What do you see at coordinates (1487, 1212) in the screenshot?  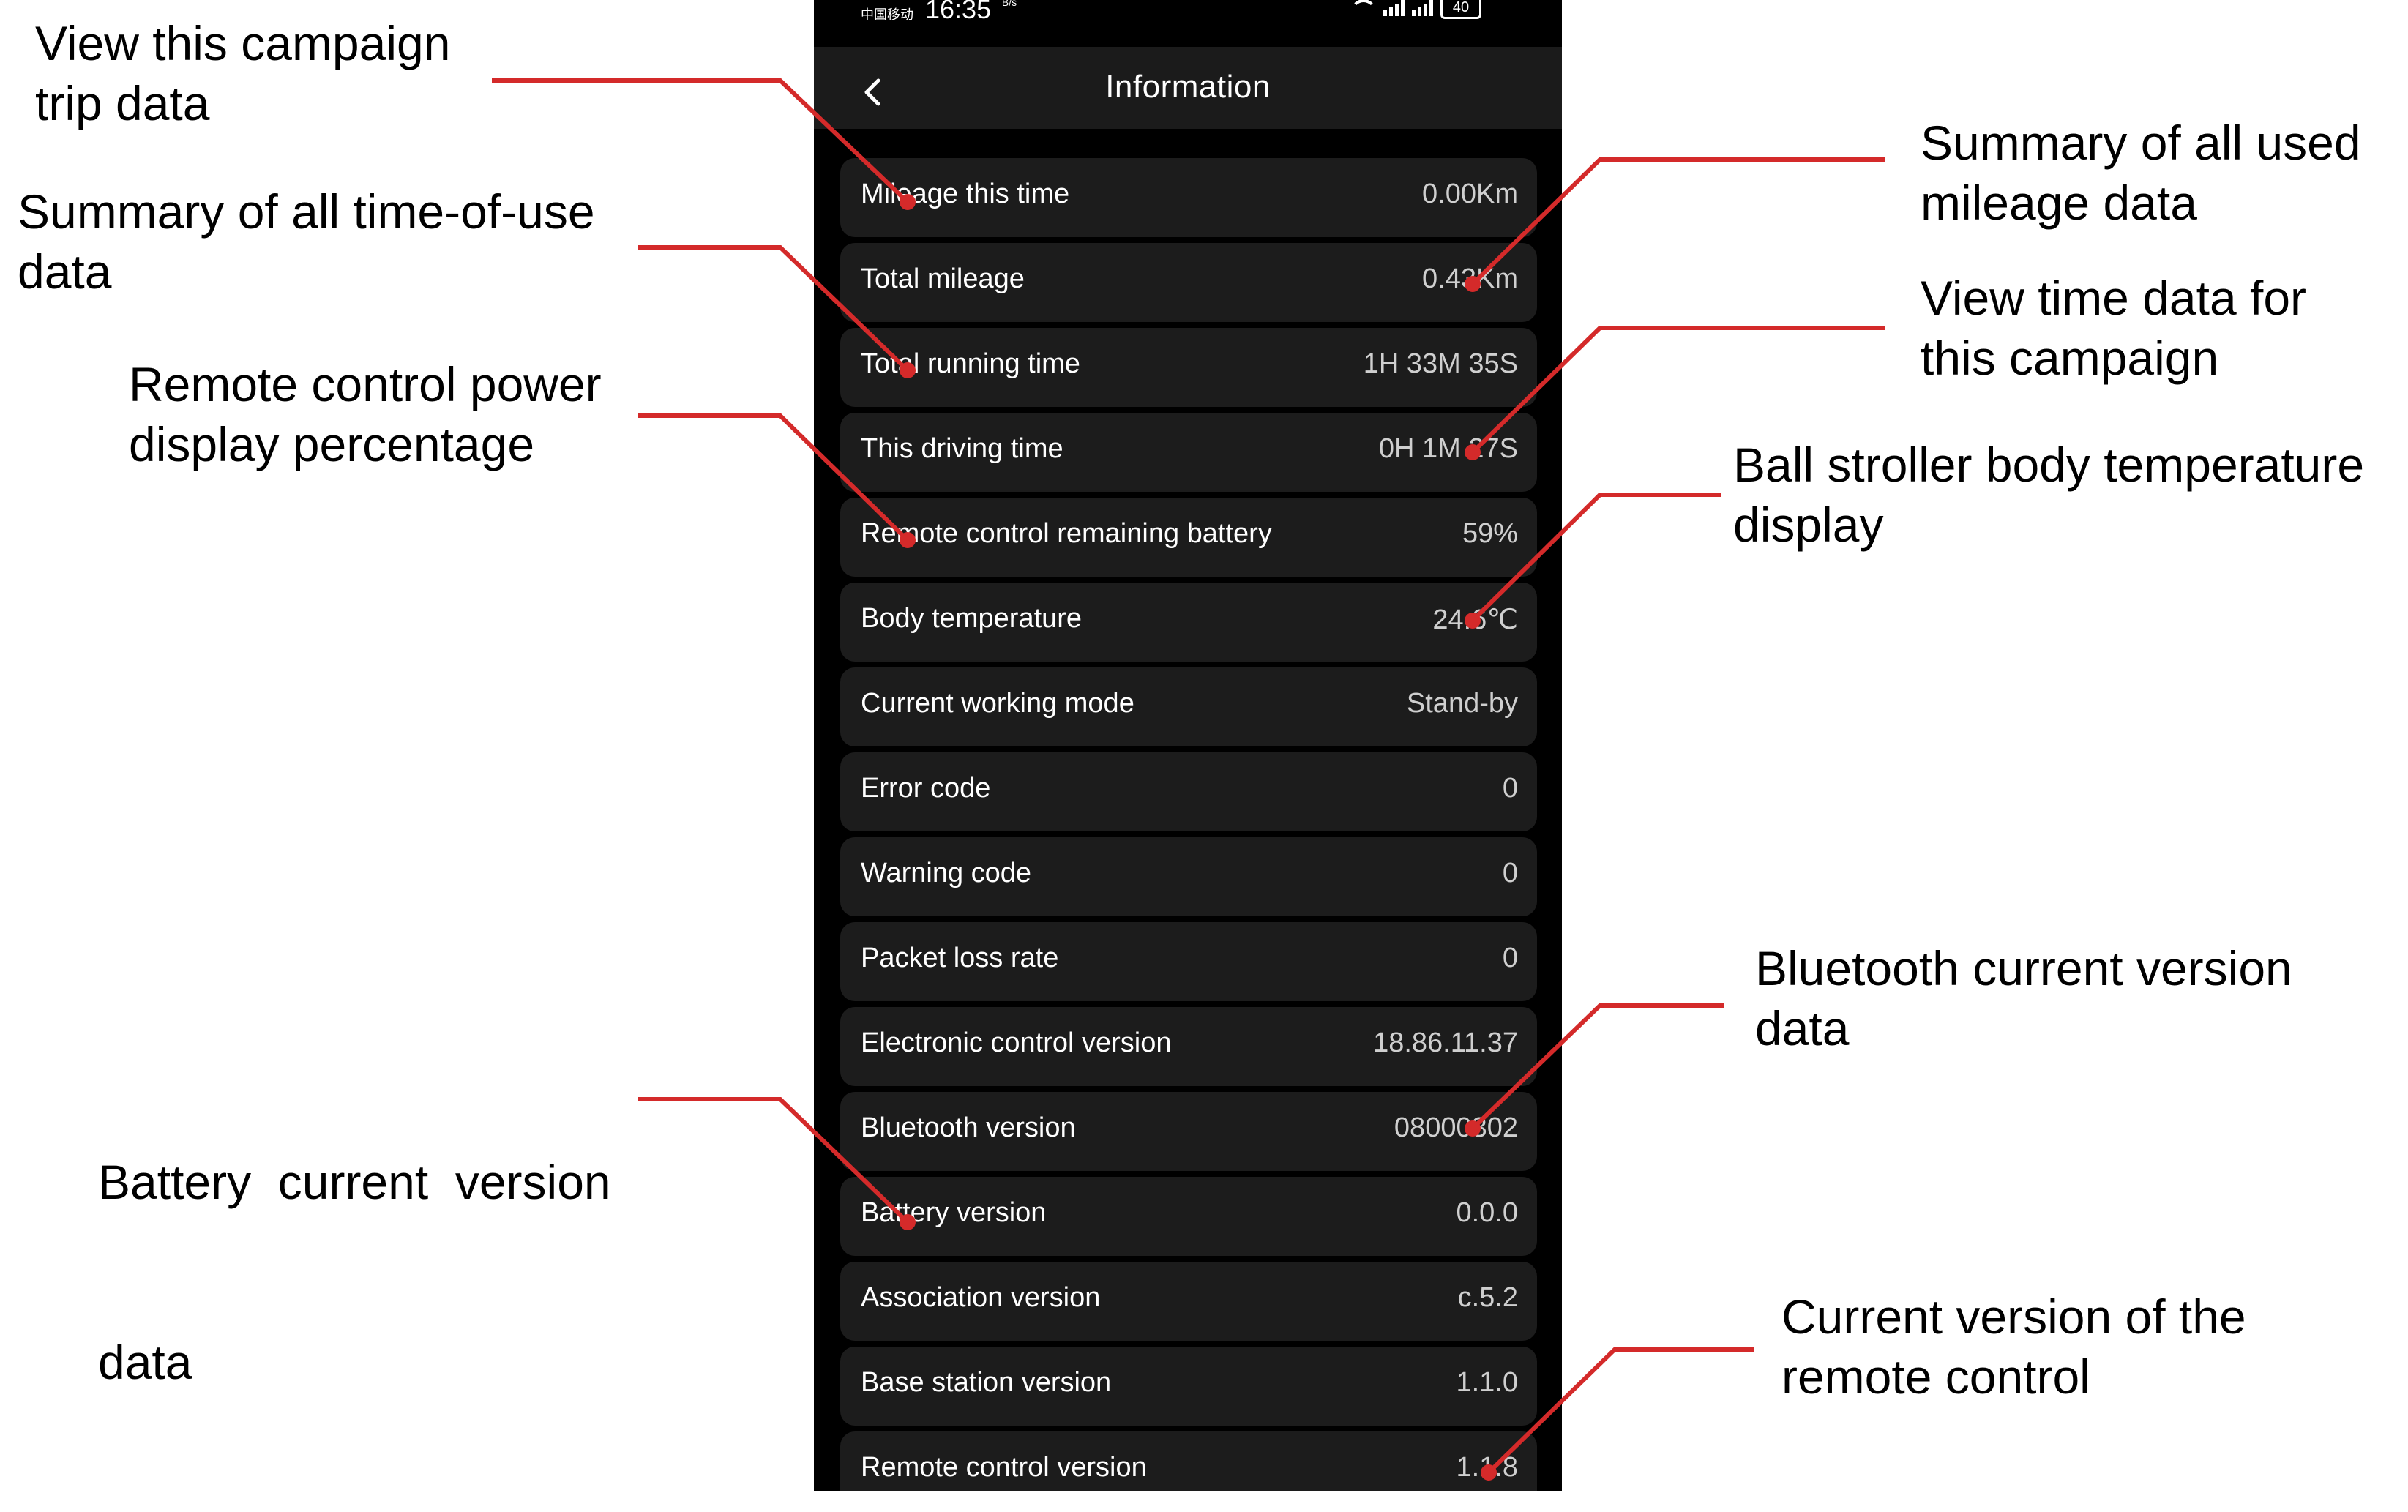 I see `info-row-value: 0.0.0` at bounding box center [1487, 1212].